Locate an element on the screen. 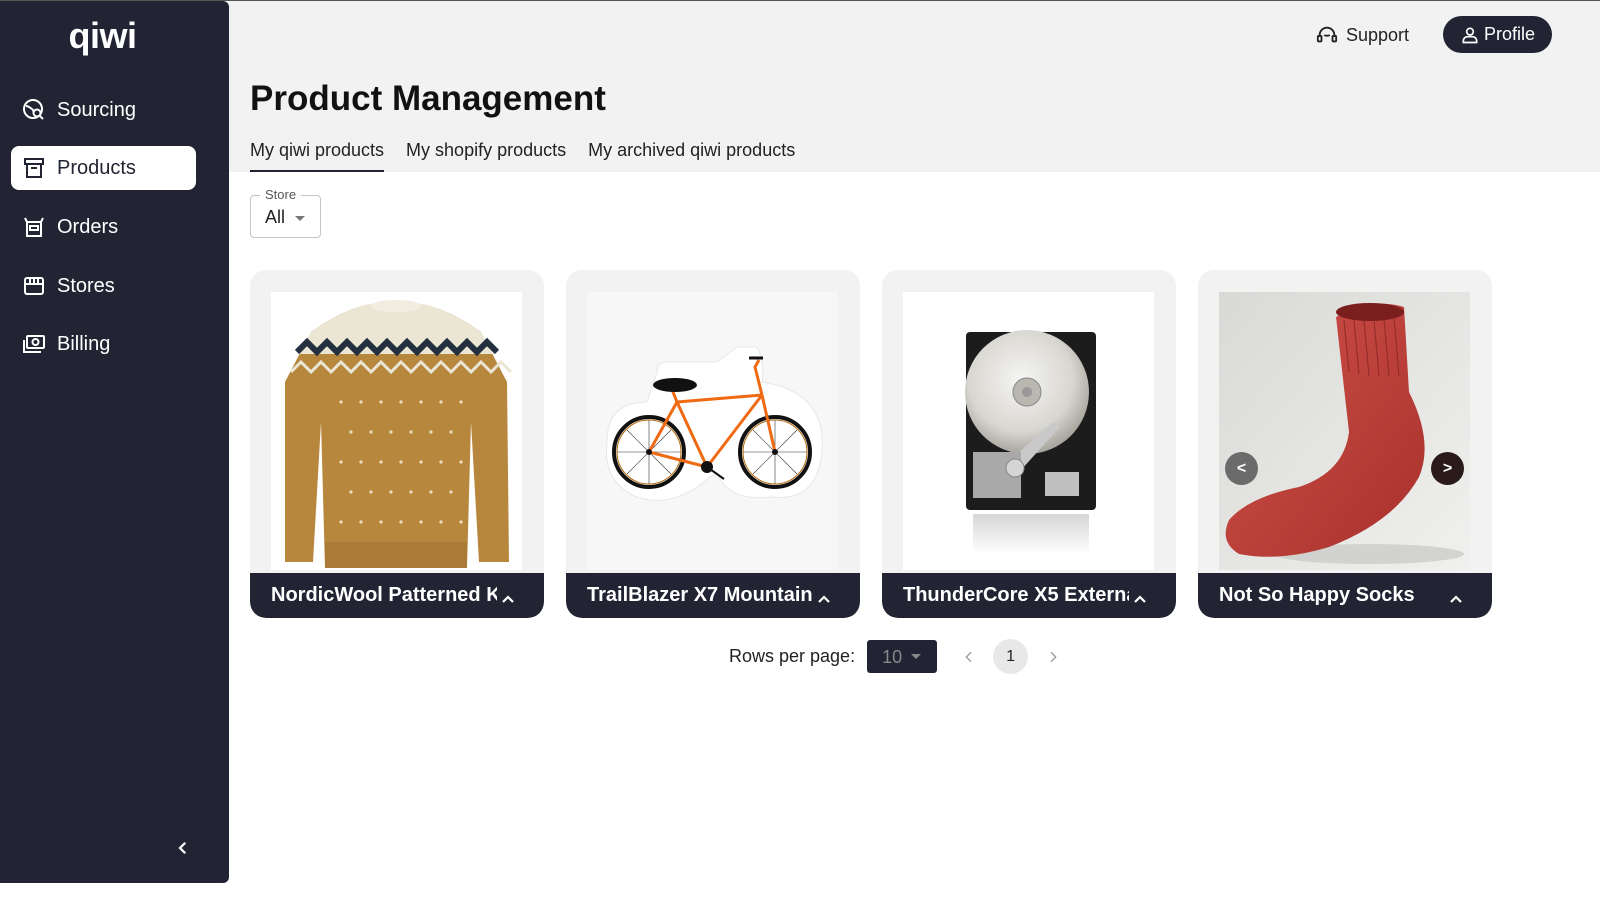 The height and width of the screenshot is (900, 1600). profile-label: Profile is located at coordinates (1509, 34).